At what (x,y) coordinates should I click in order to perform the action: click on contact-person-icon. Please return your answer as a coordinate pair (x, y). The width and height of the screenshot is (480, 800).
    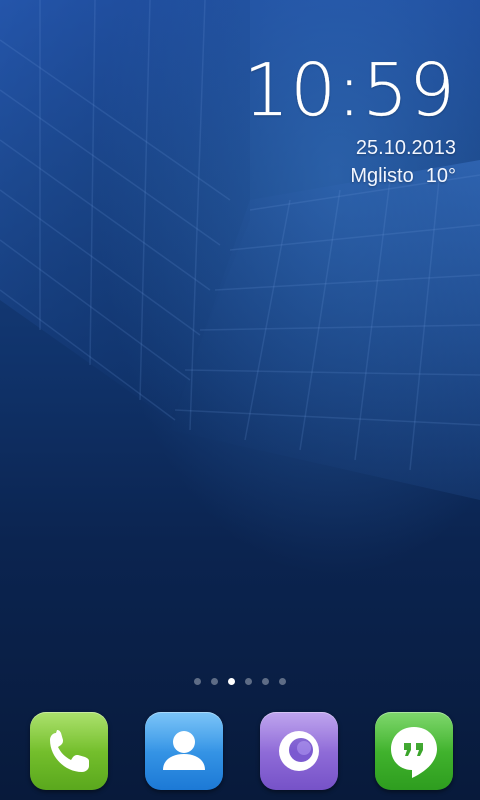
    Looking at the image, I should click on (184, 750).